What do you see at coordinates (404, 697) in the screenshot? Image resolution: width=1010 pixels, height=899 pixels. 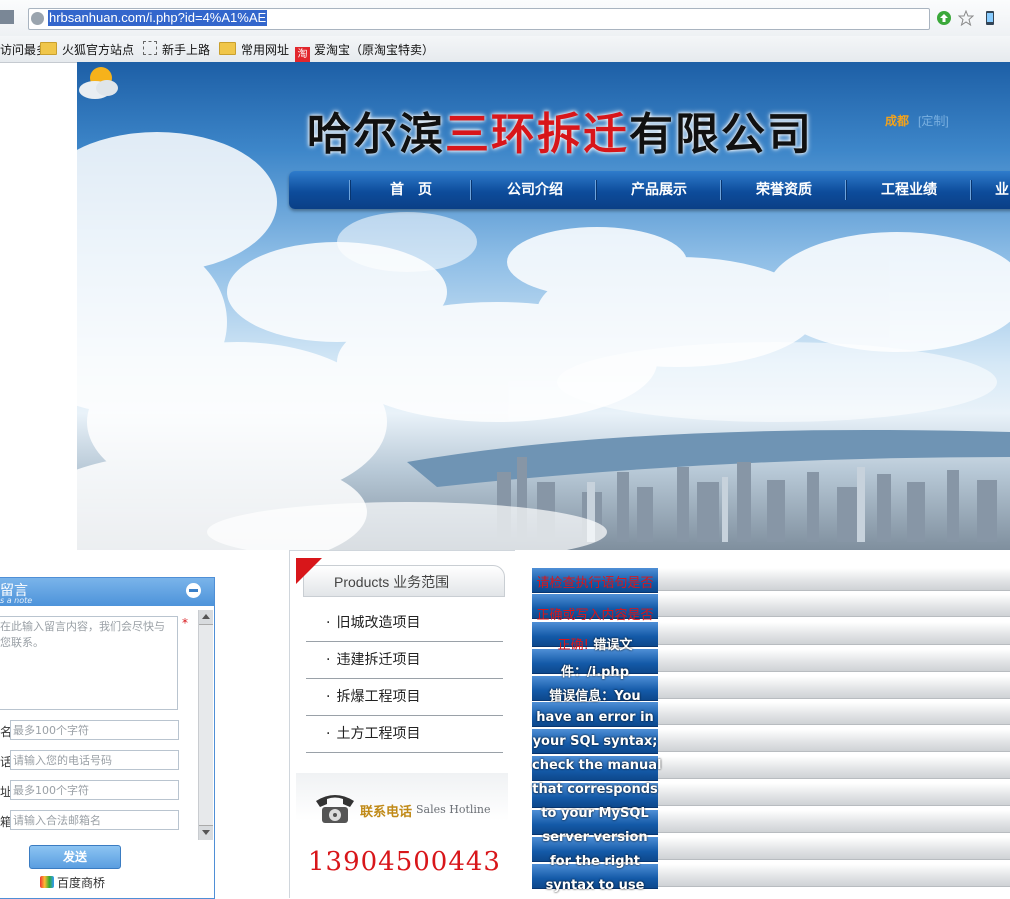 I see `product-item: · 拆爆工程项目` at bounding box center [404, 697].